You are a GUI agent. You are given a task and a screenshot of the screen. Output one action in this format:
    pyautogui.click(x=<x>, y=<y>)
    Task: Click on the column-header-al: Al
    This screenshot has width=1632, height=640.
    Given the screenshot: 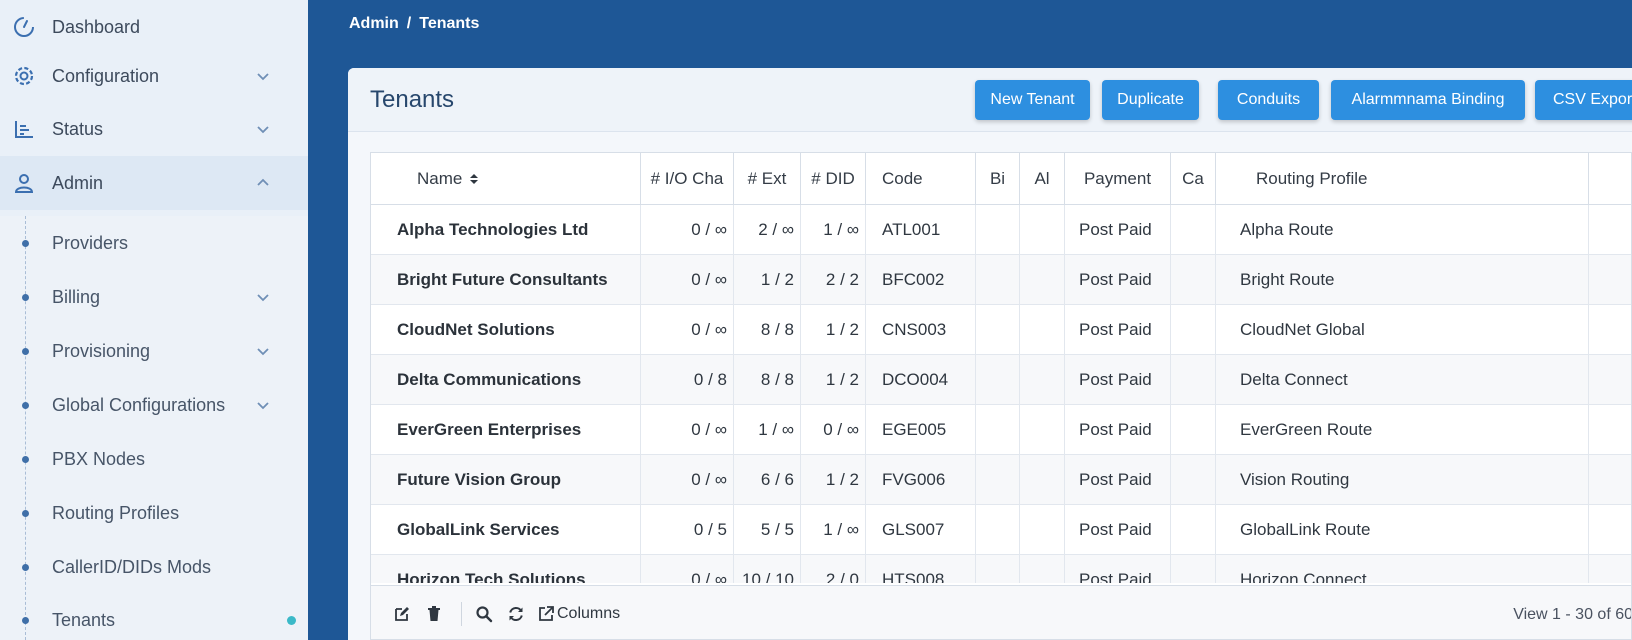 What is the action you would take?
    pyautogui.click(x=1042, y=179)
    